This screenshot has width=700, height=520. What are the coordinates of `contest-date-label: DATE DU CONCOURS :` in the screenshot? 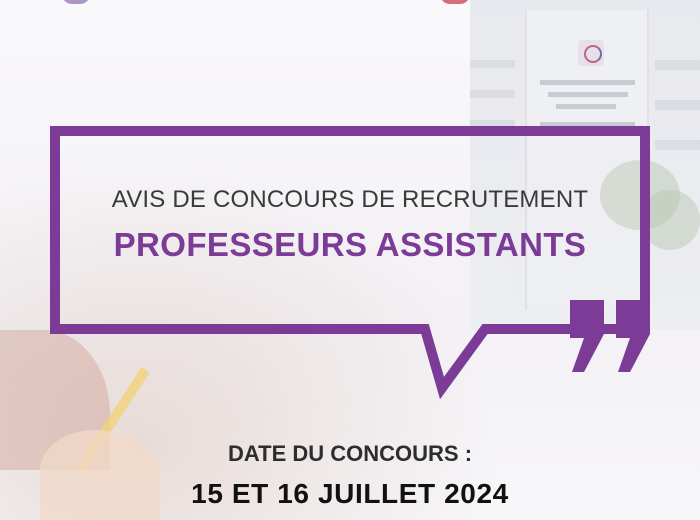 It's located at (350, 453).